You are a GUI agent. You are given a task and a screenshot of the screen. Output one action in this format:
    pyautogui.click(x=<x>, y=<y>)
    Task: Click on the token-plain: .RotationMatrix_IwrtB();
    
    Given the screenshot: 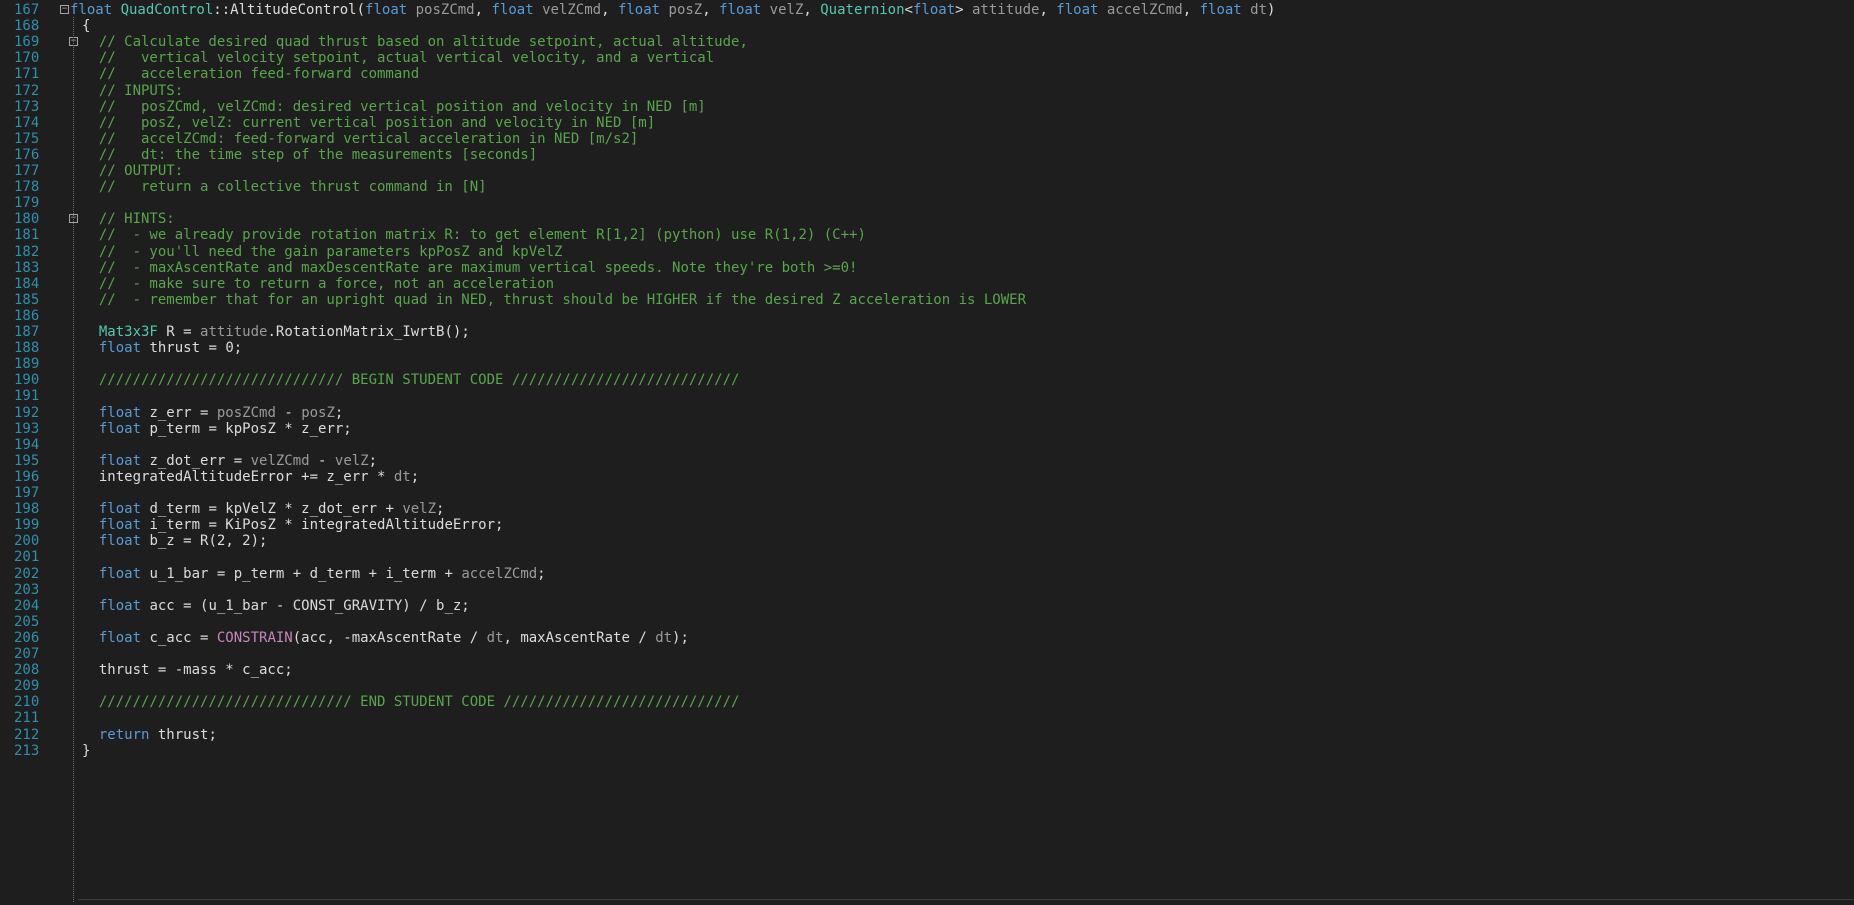 What is the action you would take?
    pyautogui.click(x=368, y=332)
    